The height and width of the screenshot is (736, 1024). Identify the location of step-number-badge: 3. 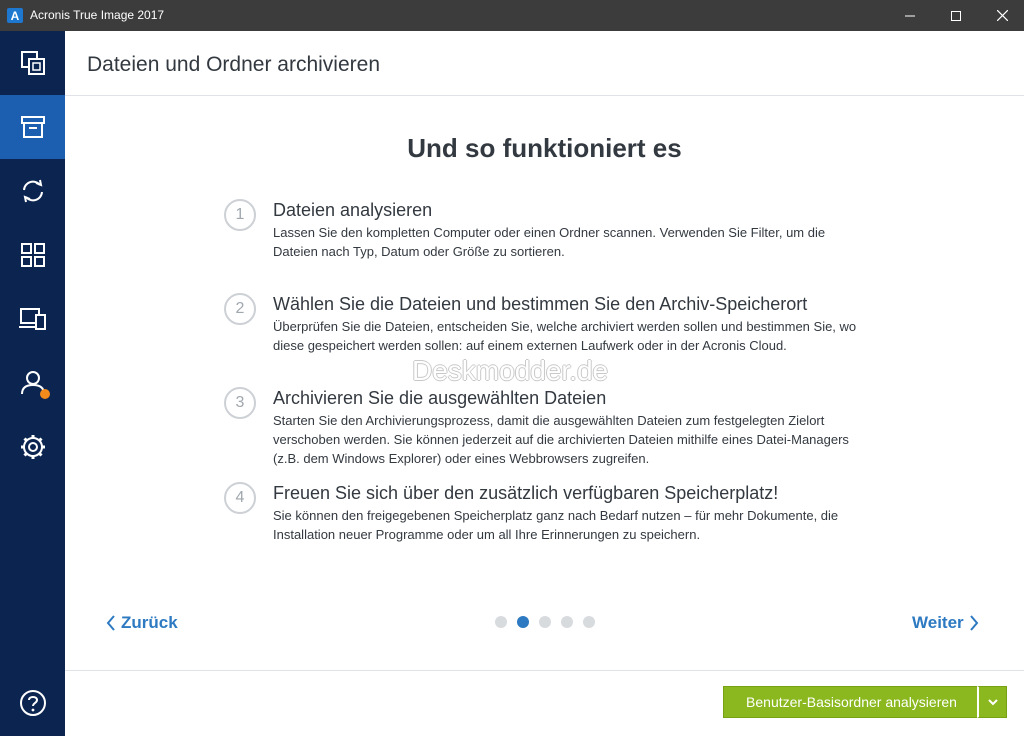
(240, 403).